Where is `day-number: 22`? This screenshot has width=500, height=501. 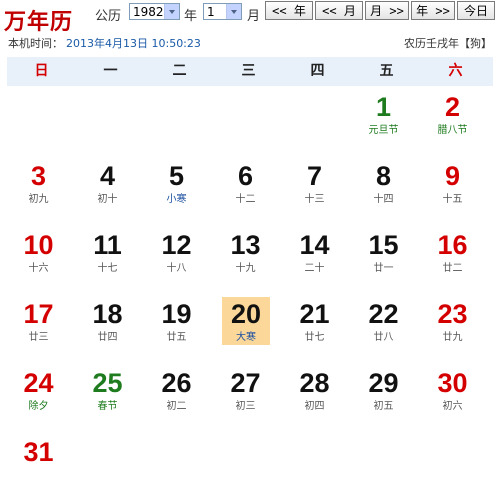
day-number: 22 is located at coordinates (383, 314).